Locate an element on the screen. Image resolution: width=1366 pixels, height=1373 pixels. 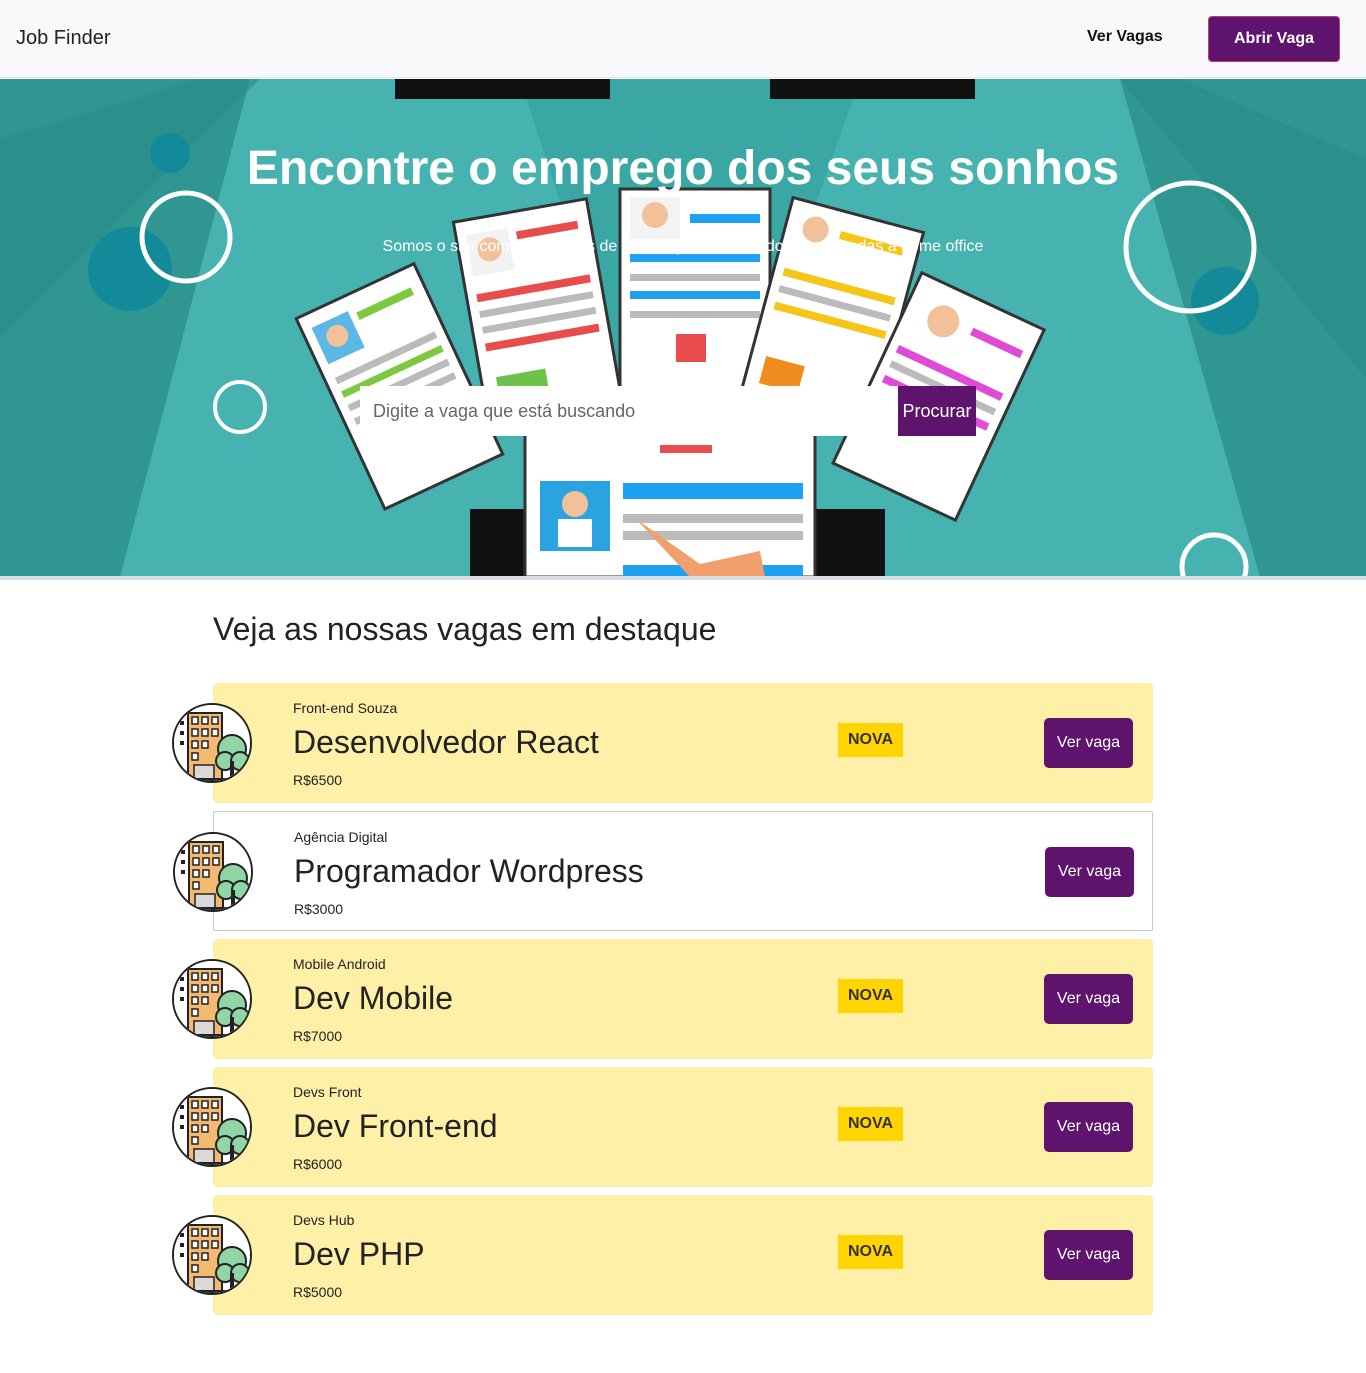
job-title: Dev PHP is located at coordinates (359, 1254).